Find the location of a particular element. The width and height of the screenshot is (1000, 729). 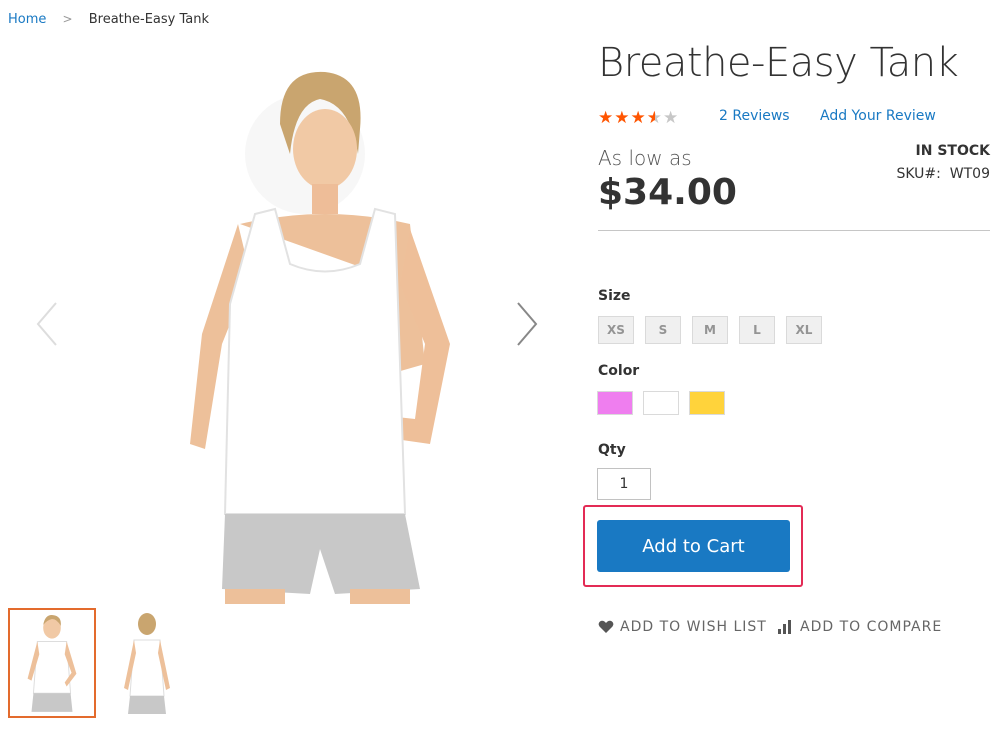

prev-image-arrow-icon is located at coordinates (47, 324).